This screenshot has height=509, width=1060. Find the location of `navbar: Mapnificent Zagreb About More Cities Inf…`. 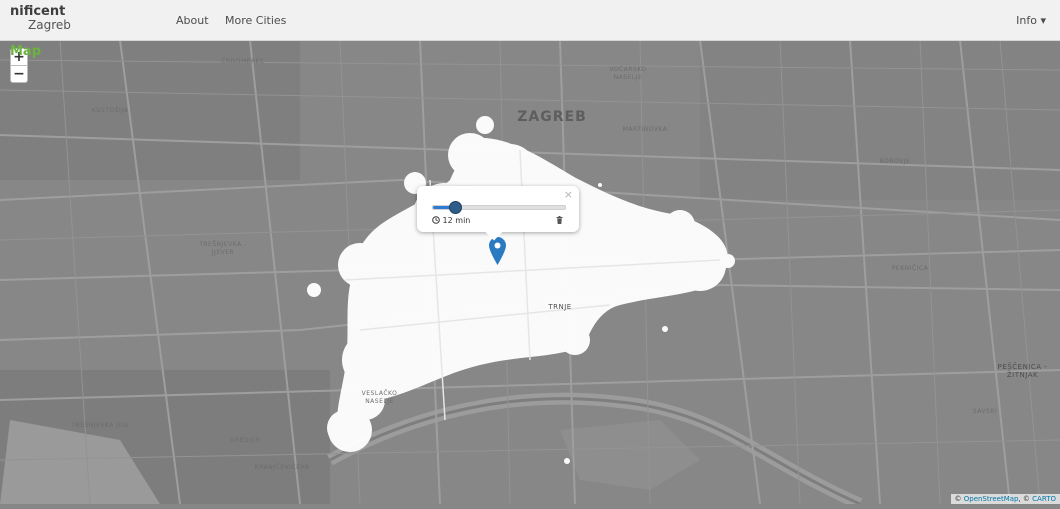

navbar: Mapnificent Zagreb About More Cities Inf… is located at coordinates (530, 20).